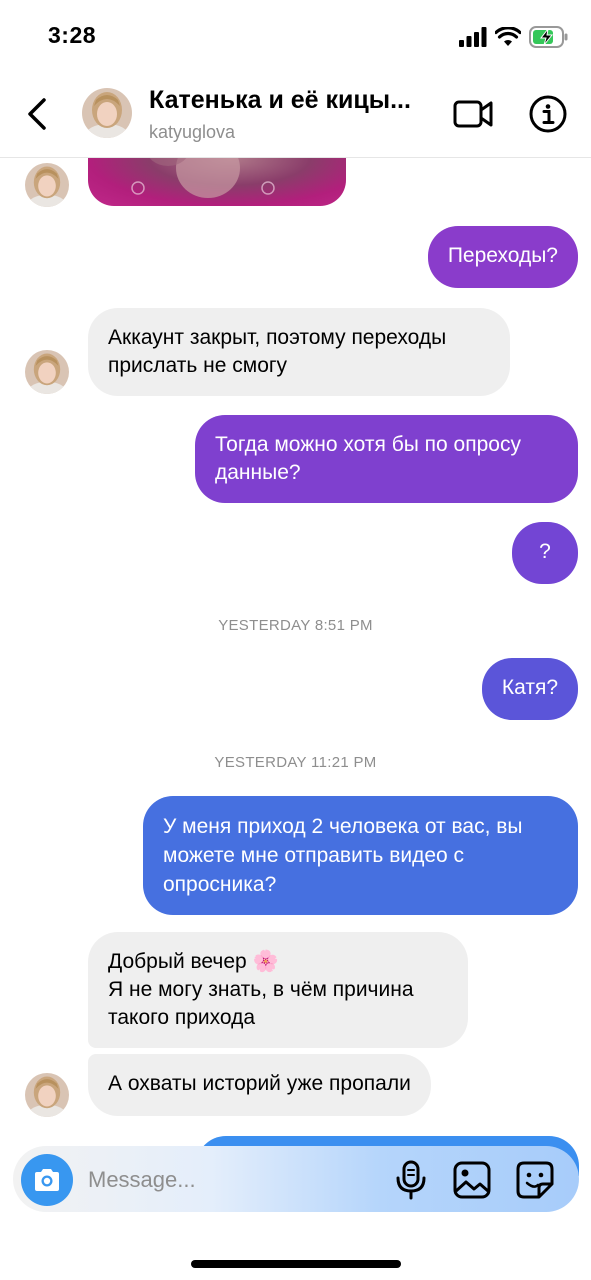  I want to click on media-preview, so click(203, 178).